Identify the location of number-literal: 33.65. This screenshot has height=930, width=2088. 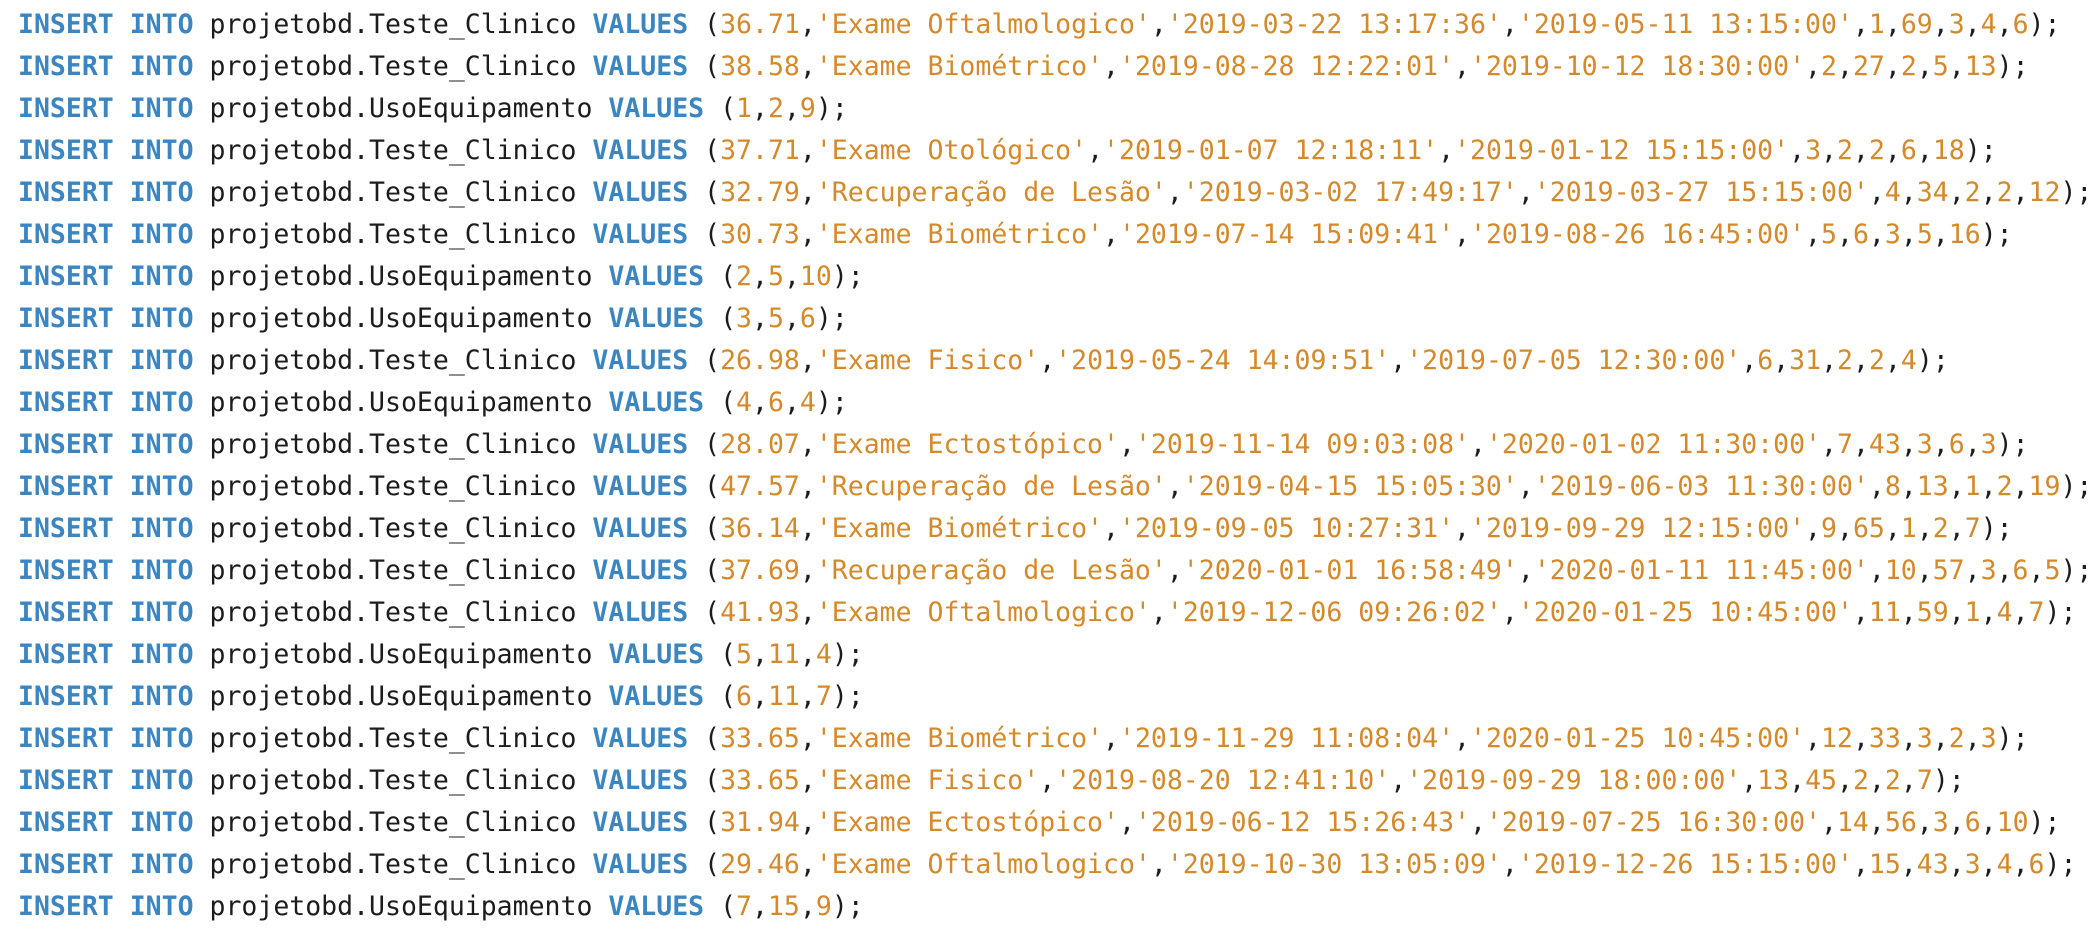
(760, 738).